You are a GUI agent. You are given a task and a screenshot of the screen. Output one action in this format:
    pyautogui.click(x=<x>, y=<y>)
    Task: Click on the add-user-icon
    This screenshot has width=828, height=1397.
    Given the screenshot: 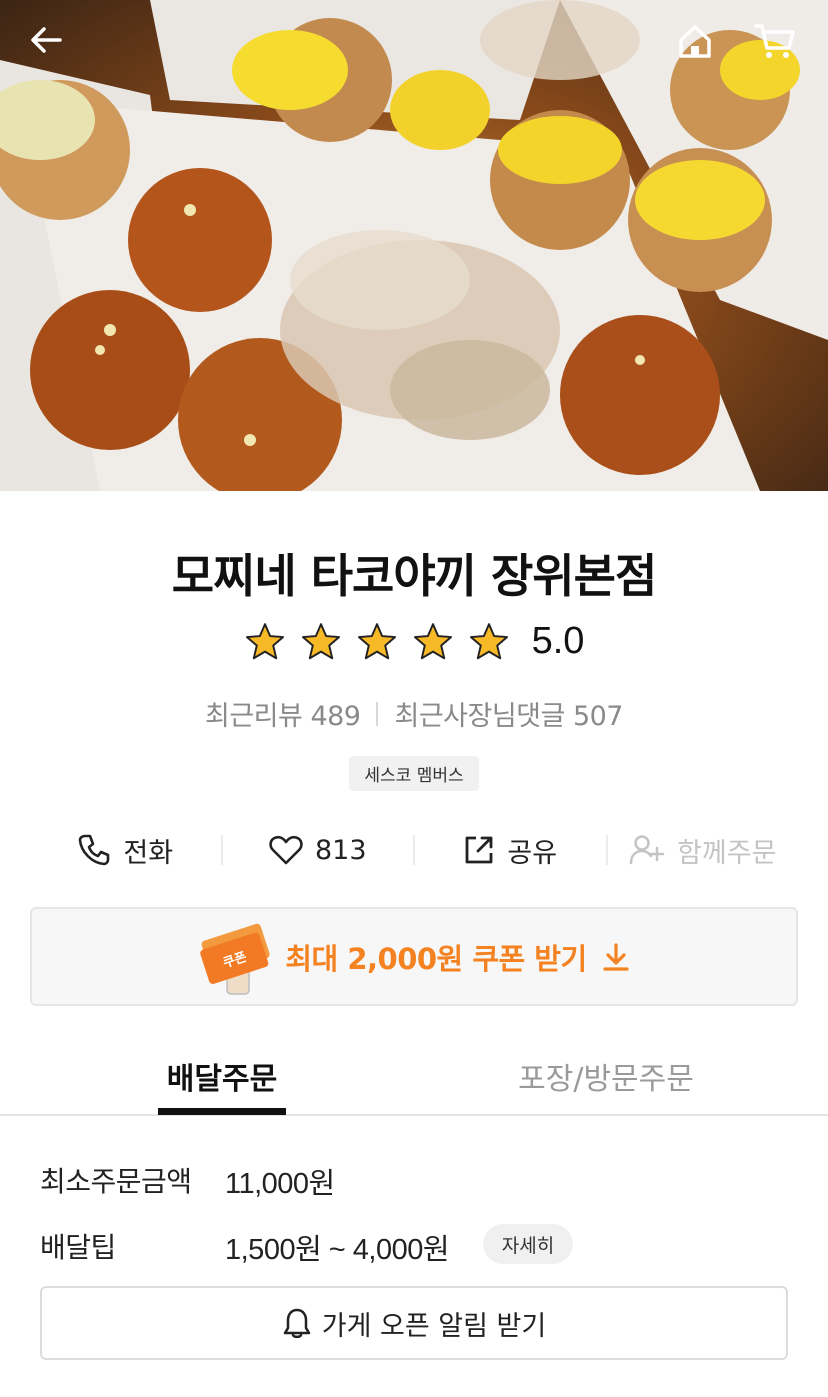 What is the action you would take?
    pyautogui.click(x=647, y=850)
    